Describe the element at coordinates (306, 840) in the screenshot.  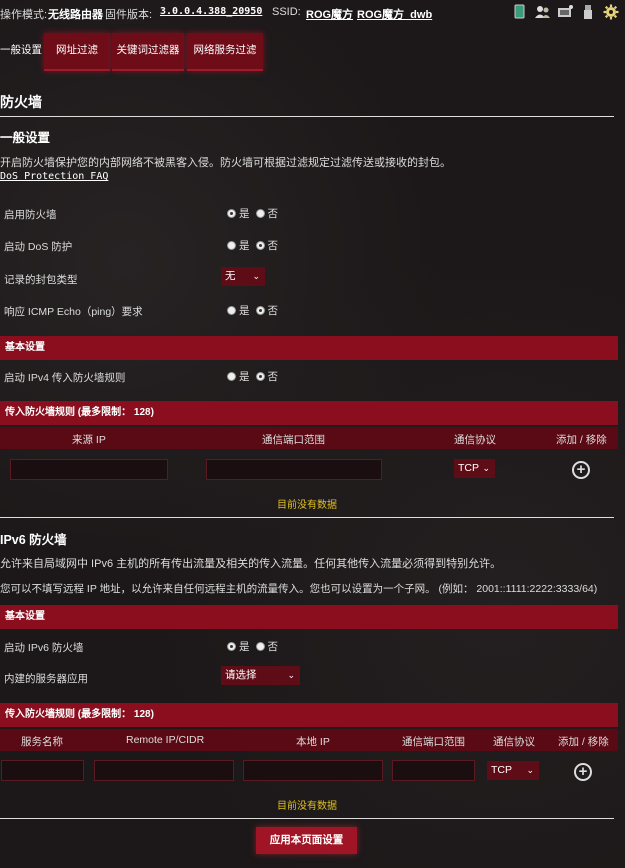
I see `apply-button: 应用本页面设置` at that location.